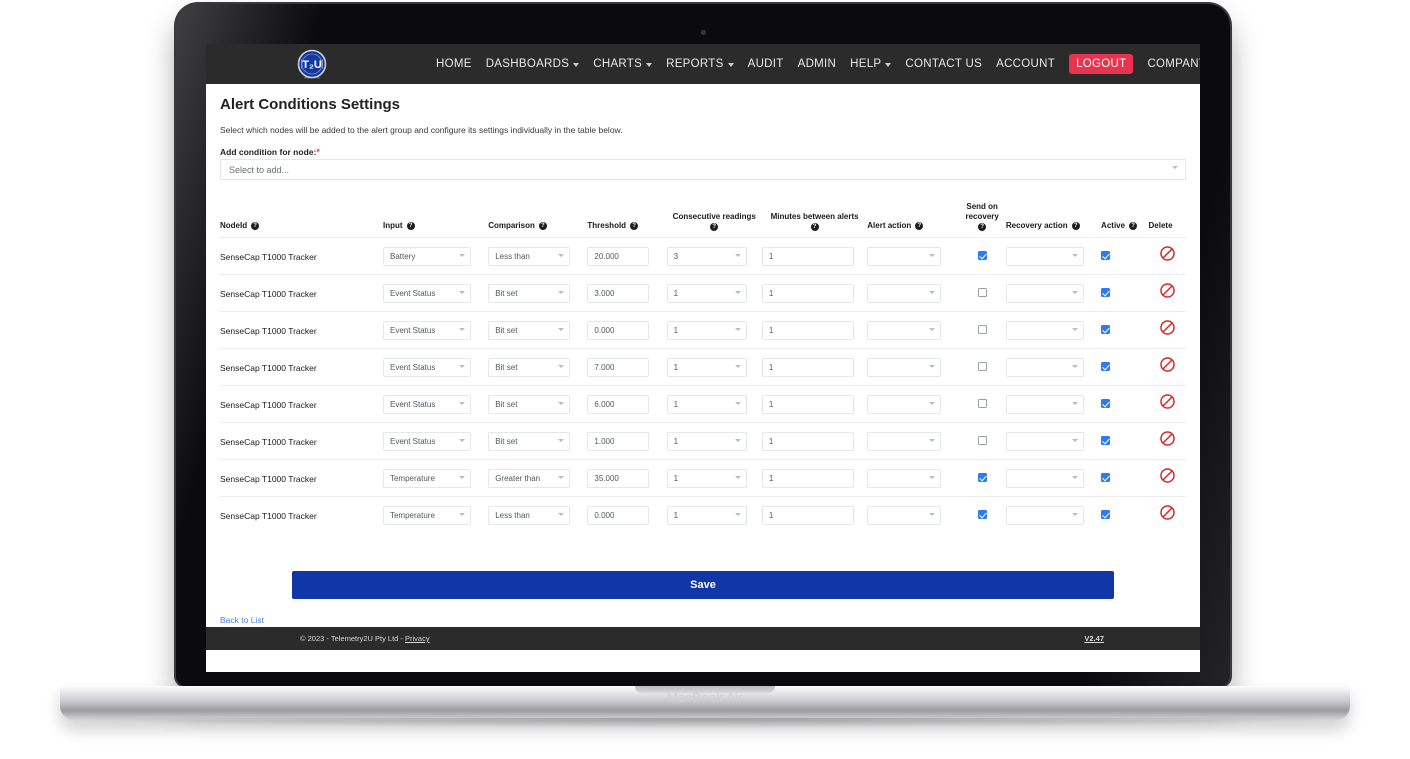  Describe the element at coordinates (618, 441) in the screenshot. I see `threshold-input: 1.000` at that location.